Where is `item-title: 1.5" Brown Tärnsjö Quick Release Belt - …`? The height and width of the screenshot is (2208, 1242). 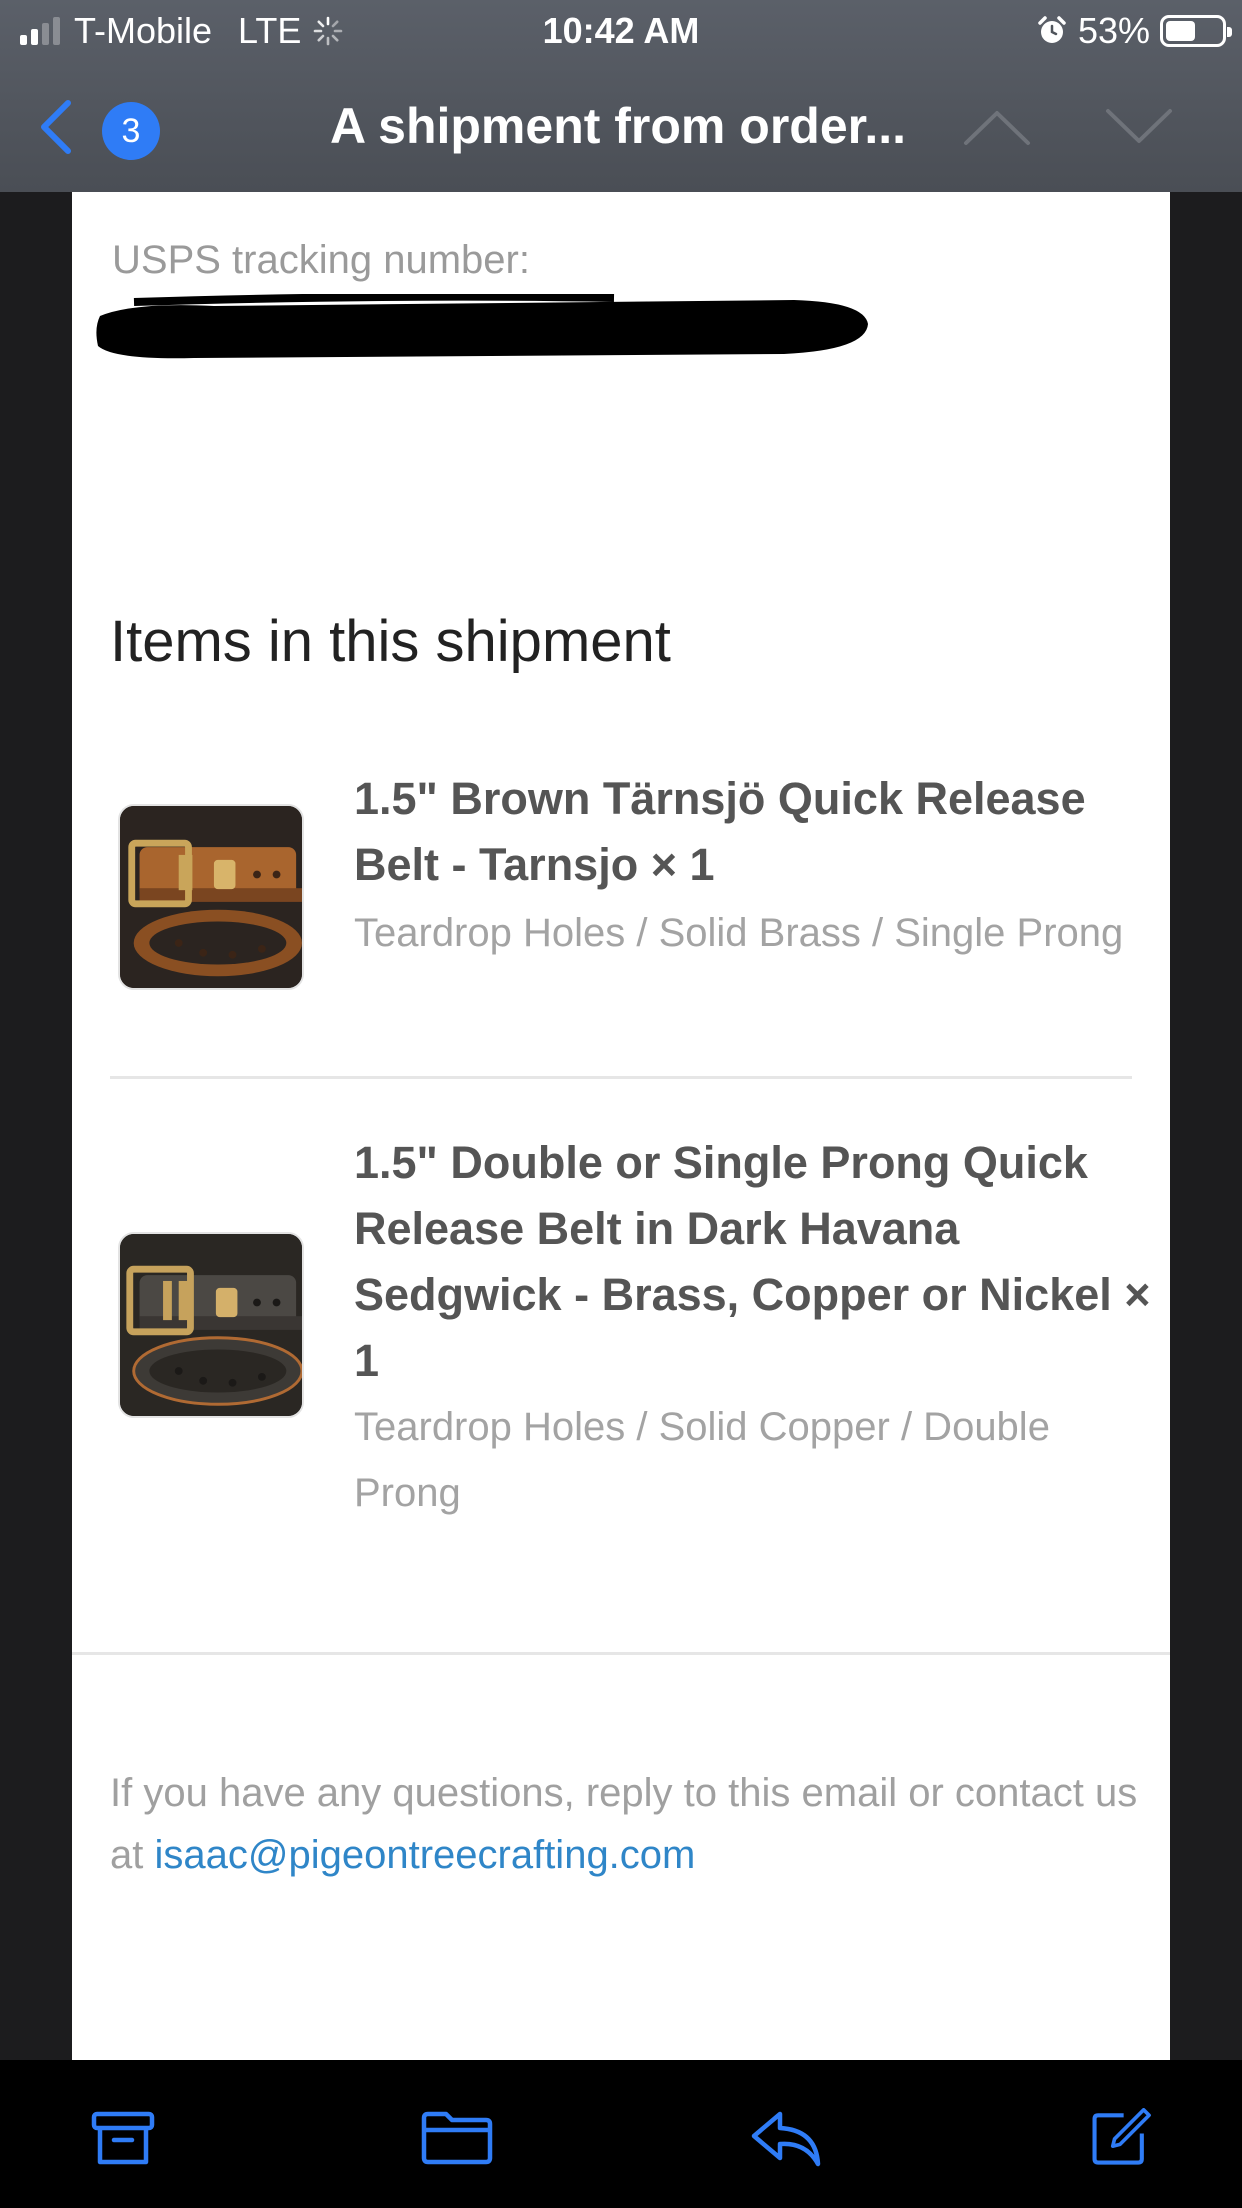
item-title: 1.5" Brown Tärnsjö Quick Release Belt - … is located at coordinates (754, 832).